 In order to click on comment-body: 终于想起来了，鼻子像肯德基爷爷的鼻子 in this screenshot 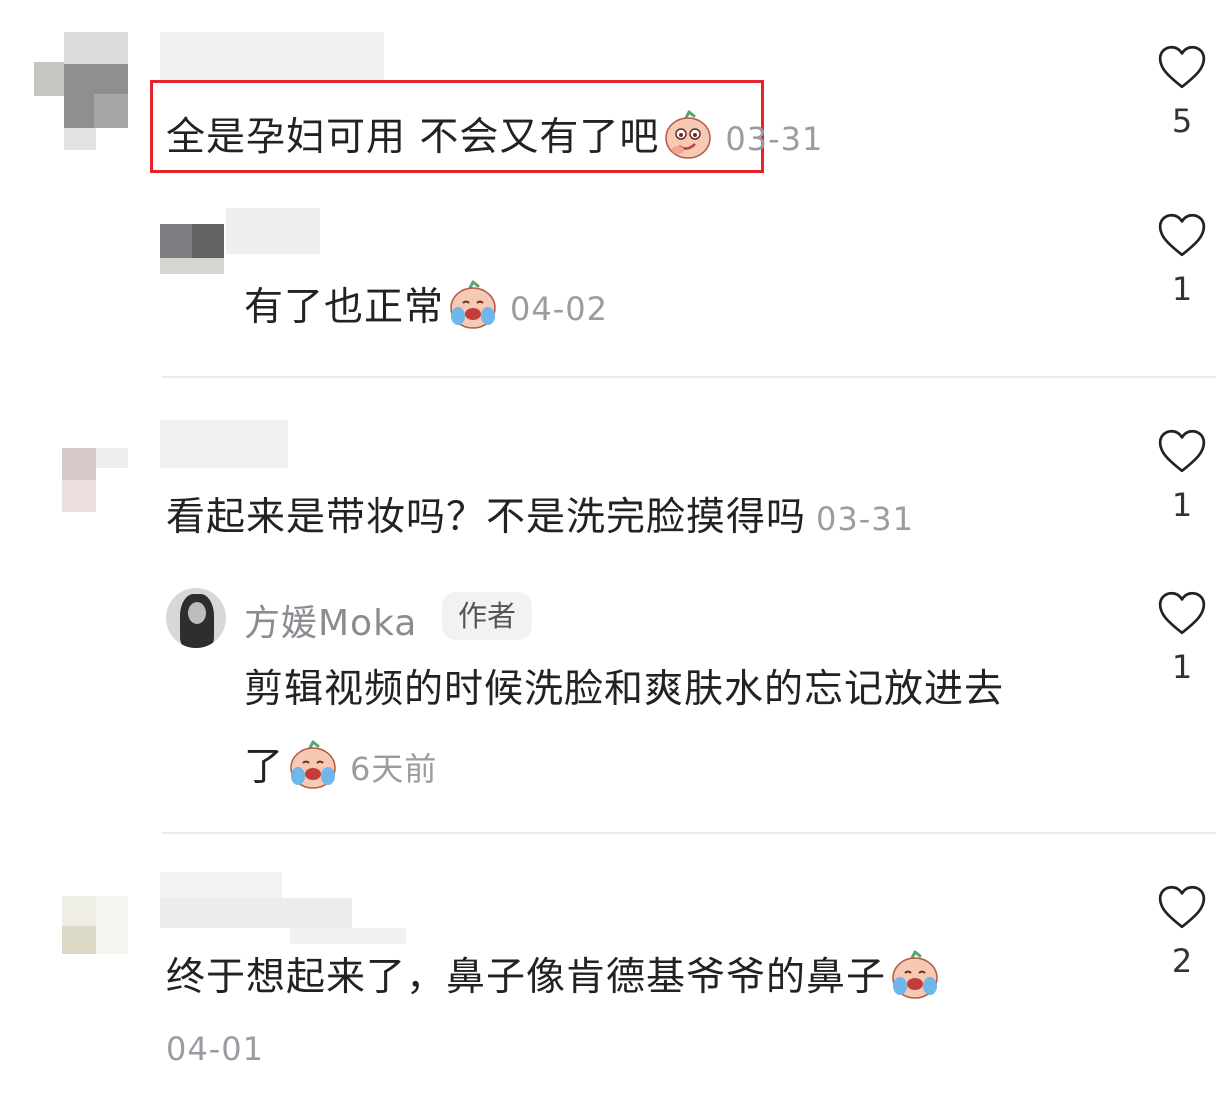, I will do `click(526, 977)`.